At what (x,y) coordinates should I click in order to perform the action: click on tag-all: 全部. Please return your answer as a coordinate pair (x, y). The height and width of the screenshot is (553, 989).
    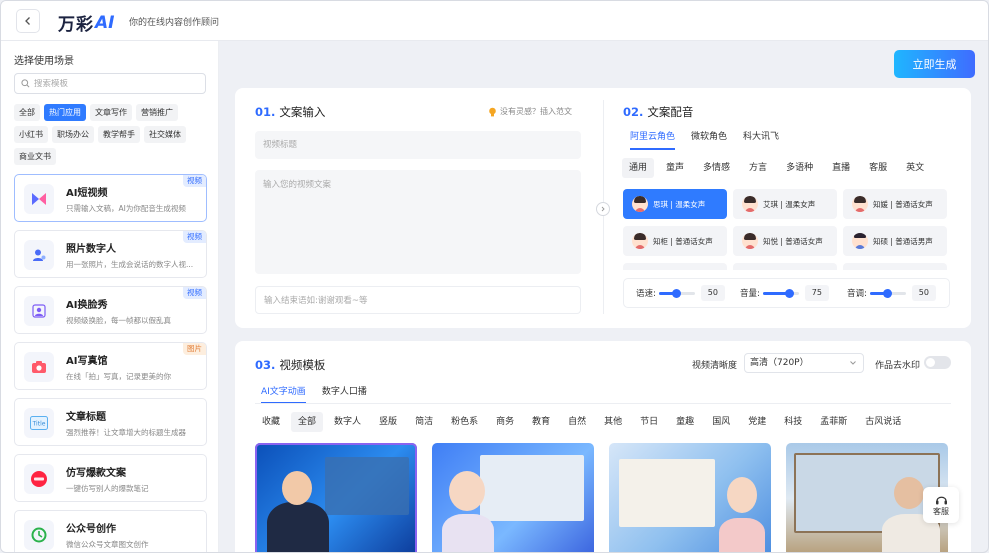
    Looking at the image, I should click on (27, 112).